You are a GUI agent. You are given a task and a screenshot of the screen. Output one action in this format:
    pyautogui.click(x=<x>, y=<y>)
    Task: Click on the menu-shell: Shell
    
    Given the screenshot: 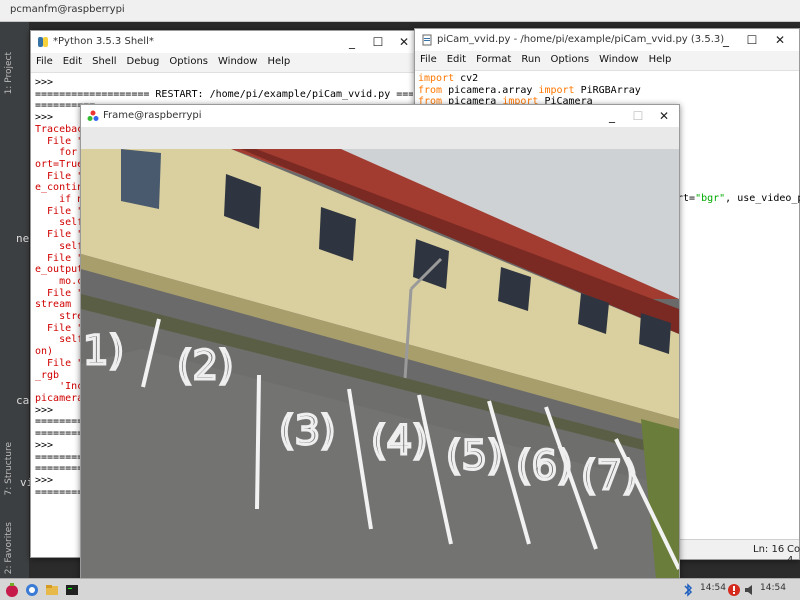 What is the action you would take?
    pyautogui.click(x=104, y=60)
    